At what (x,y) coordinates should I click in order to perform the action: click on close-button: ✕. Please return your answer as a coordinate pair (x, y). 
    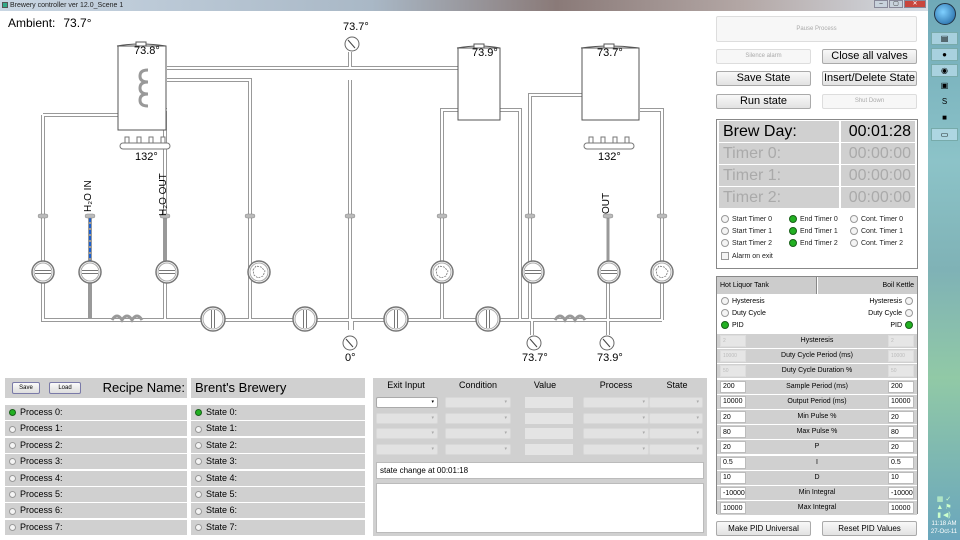
    Looking at the image, I should click on (915, 4).